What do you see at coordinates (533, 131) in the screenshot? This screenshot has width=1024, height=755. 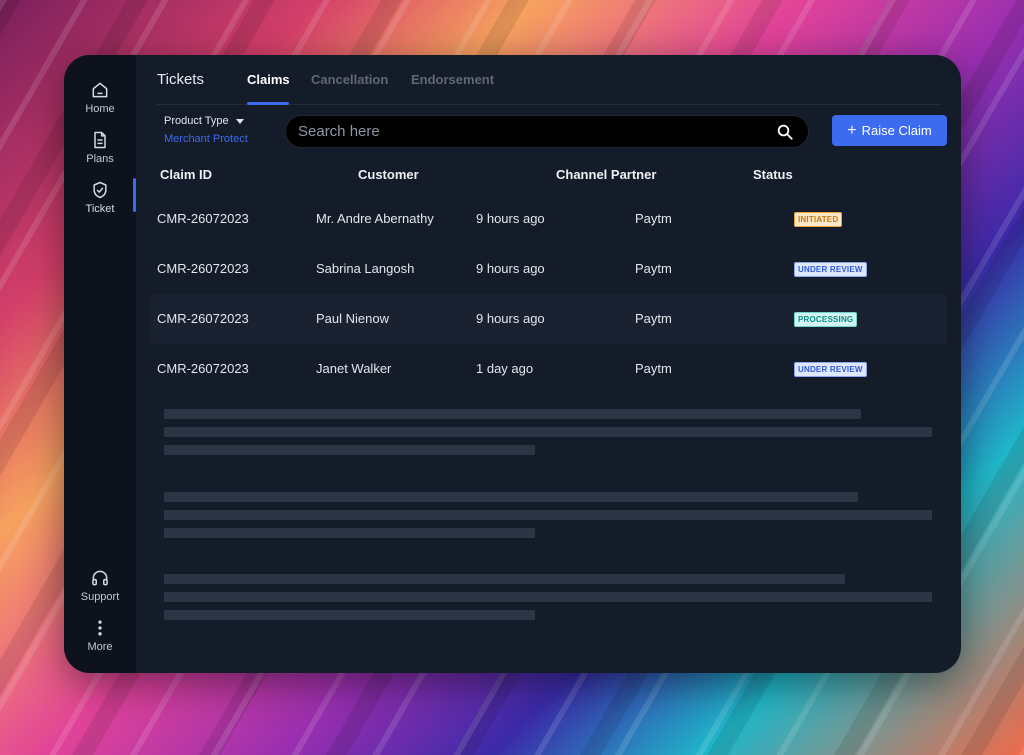 I see `search-input` at bounding box center [533, 131].